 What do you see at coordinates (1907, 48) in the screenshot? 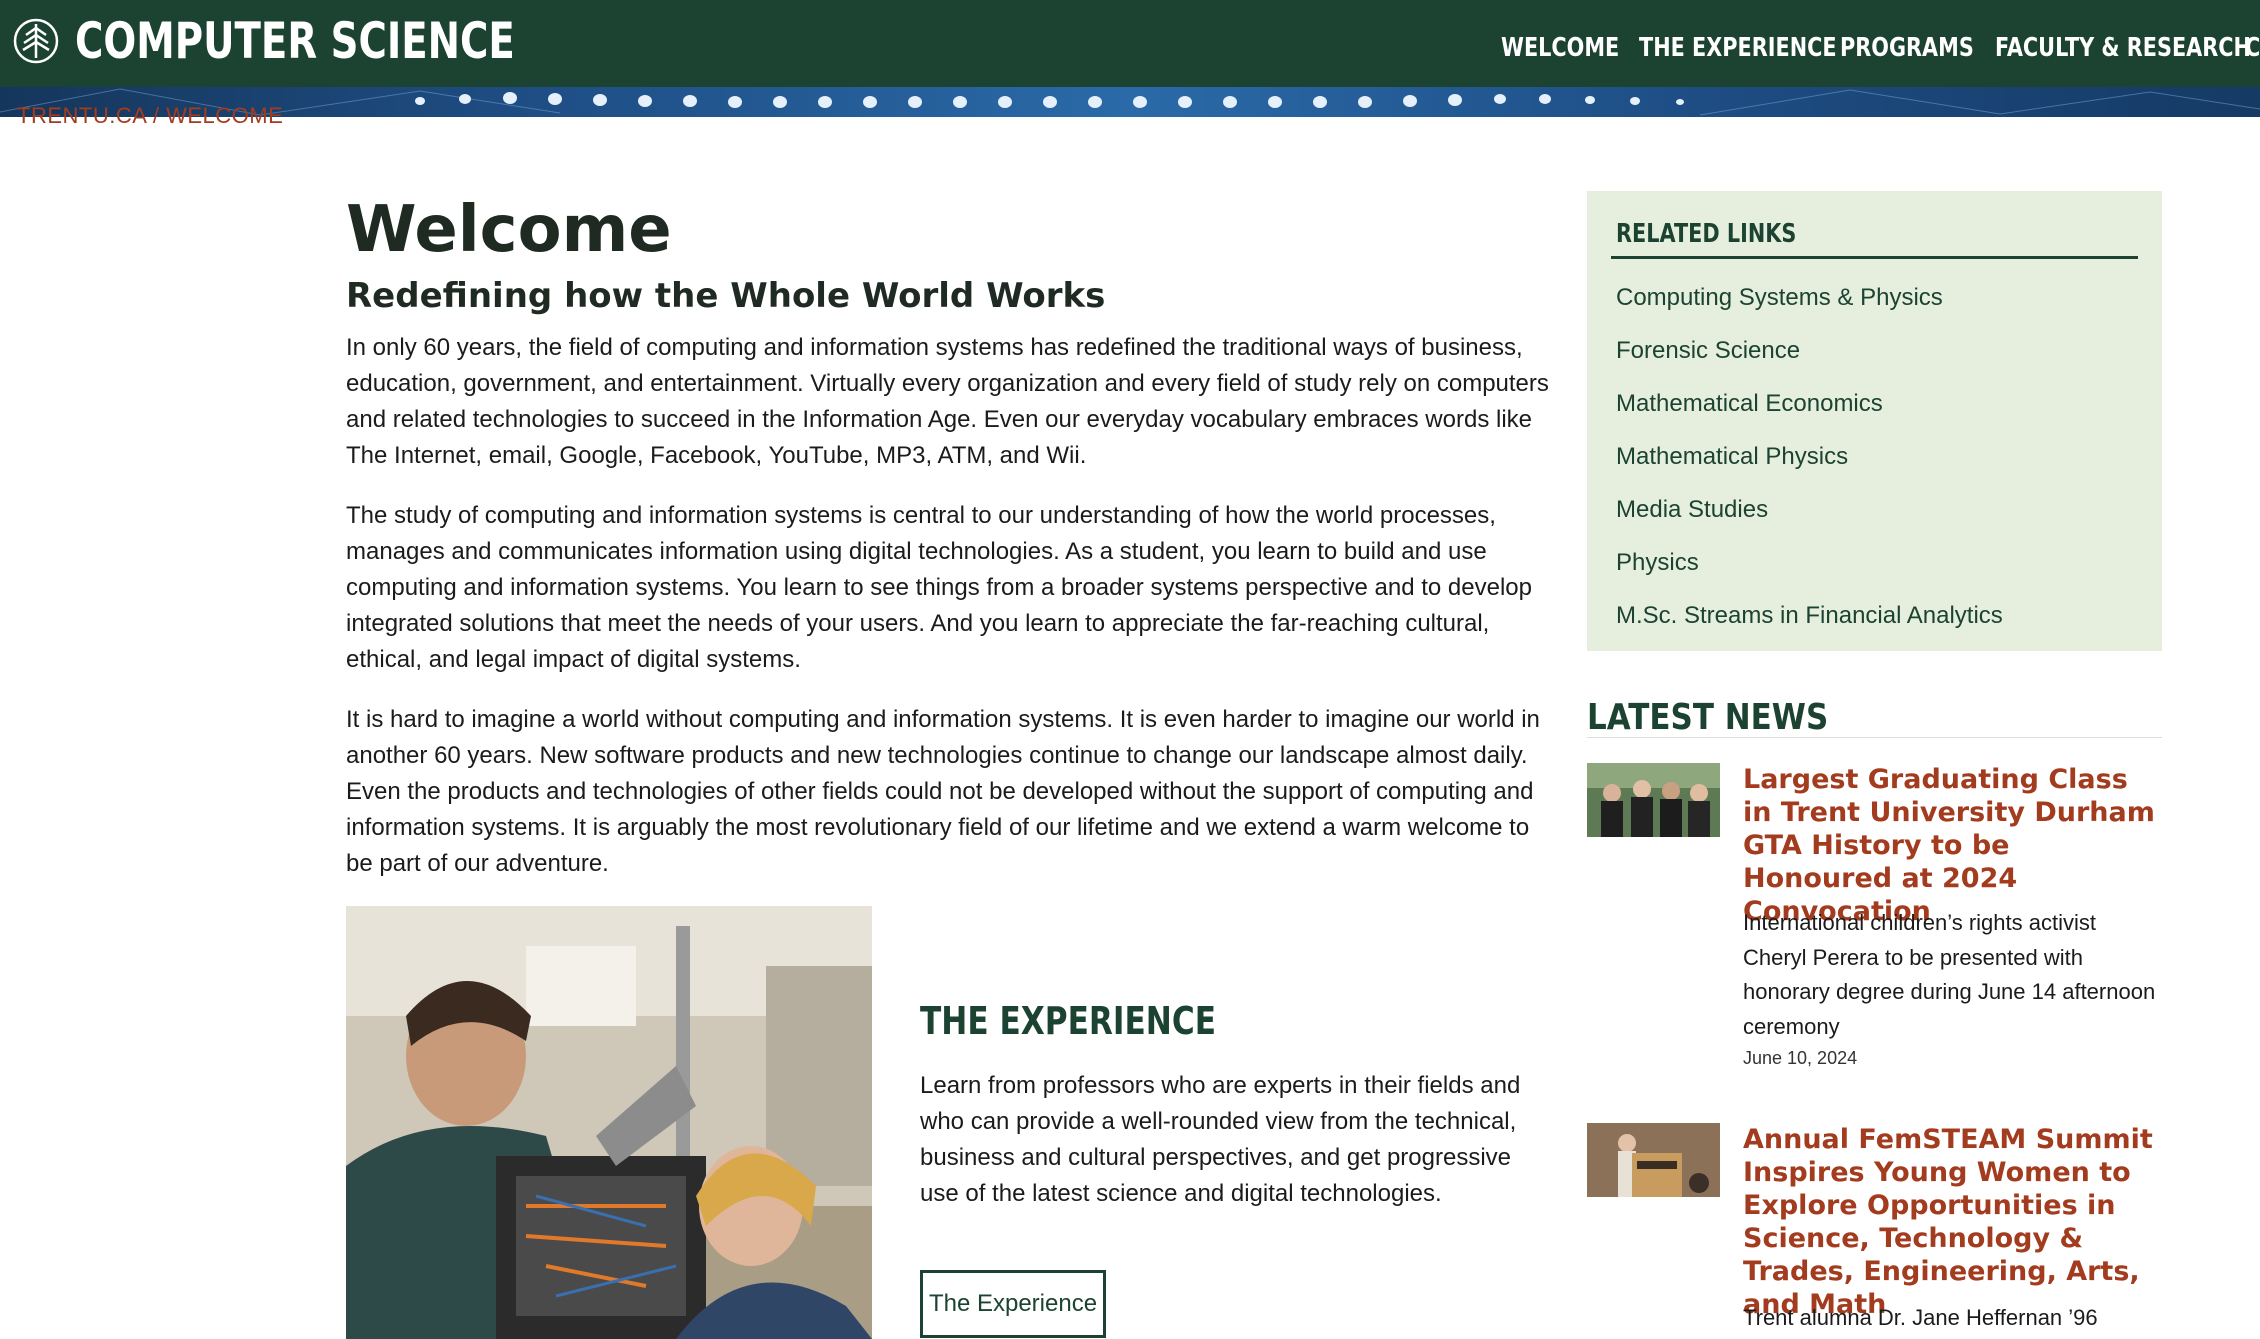
I see `nav-programs: PROGRAMS` at bounding box center [1907, 48].